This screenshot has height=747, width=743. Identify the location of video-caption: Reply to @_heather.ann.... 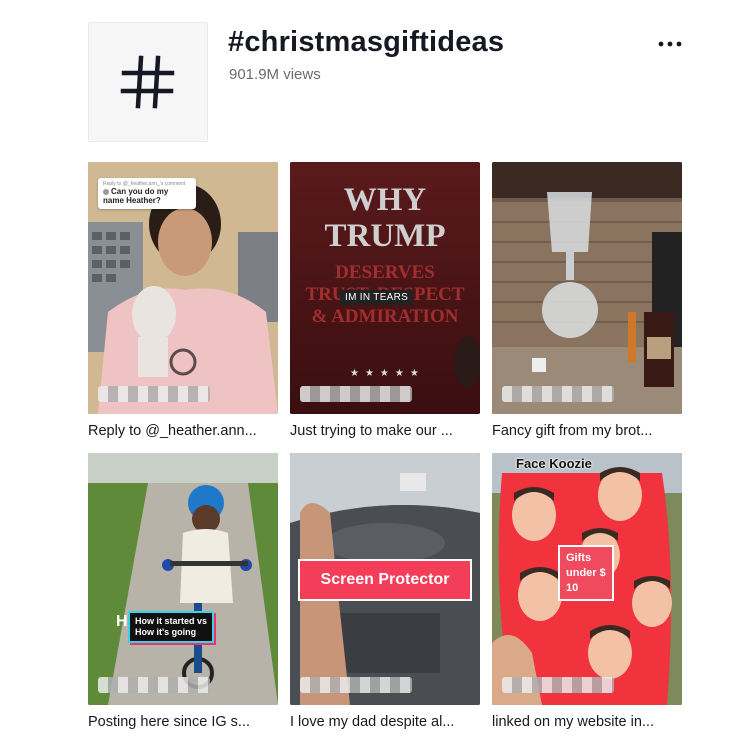
(183, 433).